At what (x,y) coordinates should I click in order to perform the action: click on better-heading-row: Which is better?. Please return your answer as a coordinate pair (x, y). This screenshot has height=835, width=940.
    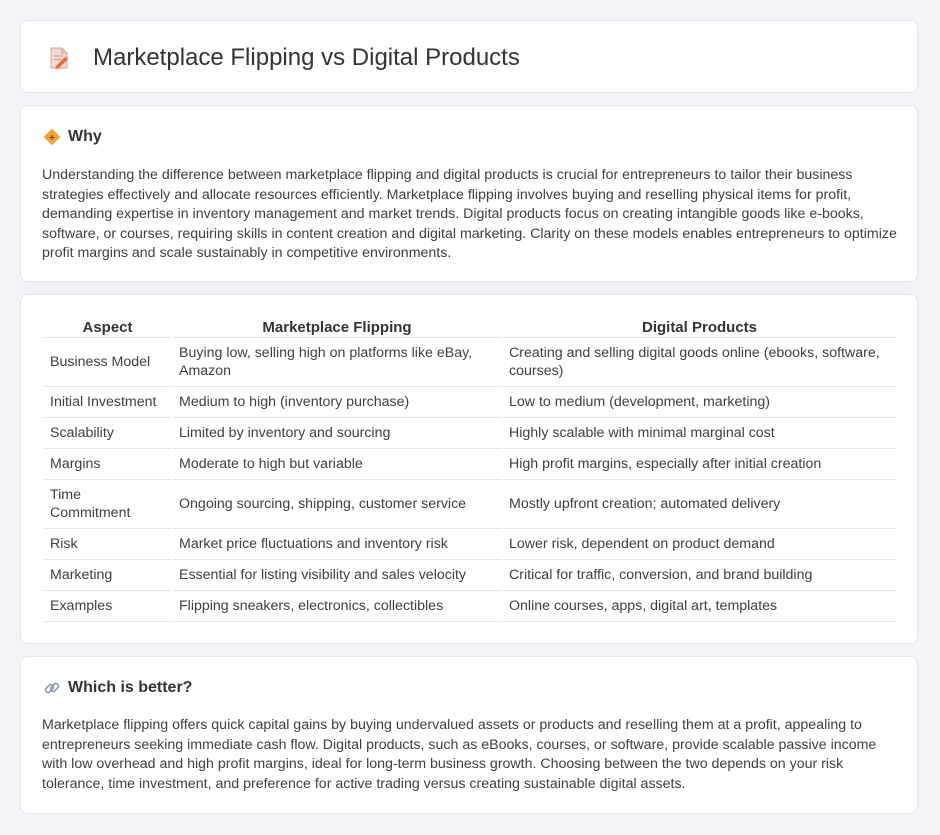
    Looking at the image, I should click on (117, 688).